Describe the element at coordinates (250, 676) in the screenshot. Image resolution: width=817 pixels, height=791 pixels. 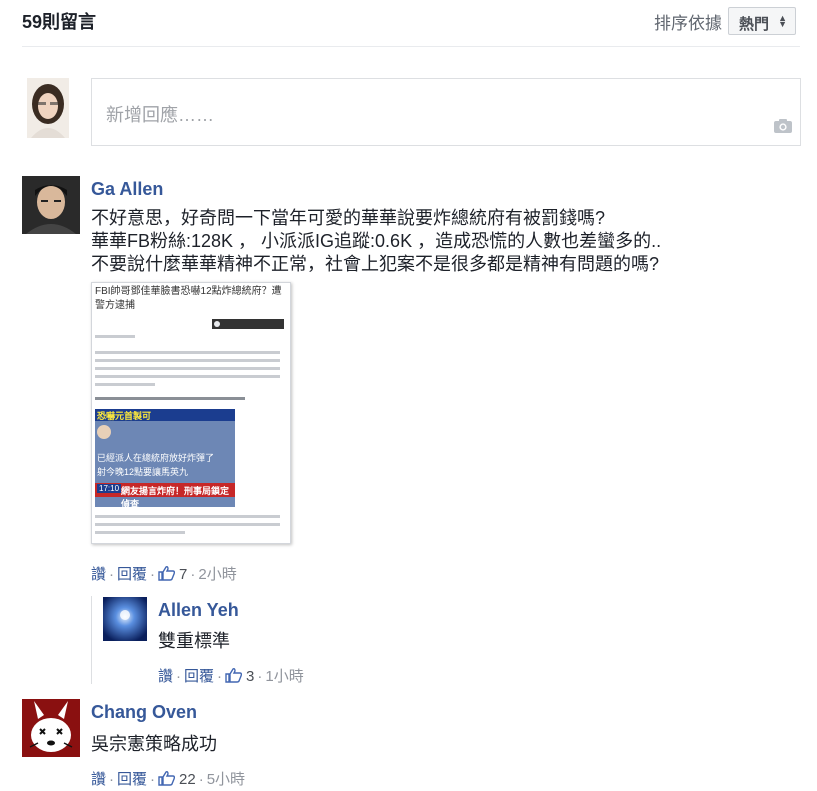
I see `like-count: 3` at that location.